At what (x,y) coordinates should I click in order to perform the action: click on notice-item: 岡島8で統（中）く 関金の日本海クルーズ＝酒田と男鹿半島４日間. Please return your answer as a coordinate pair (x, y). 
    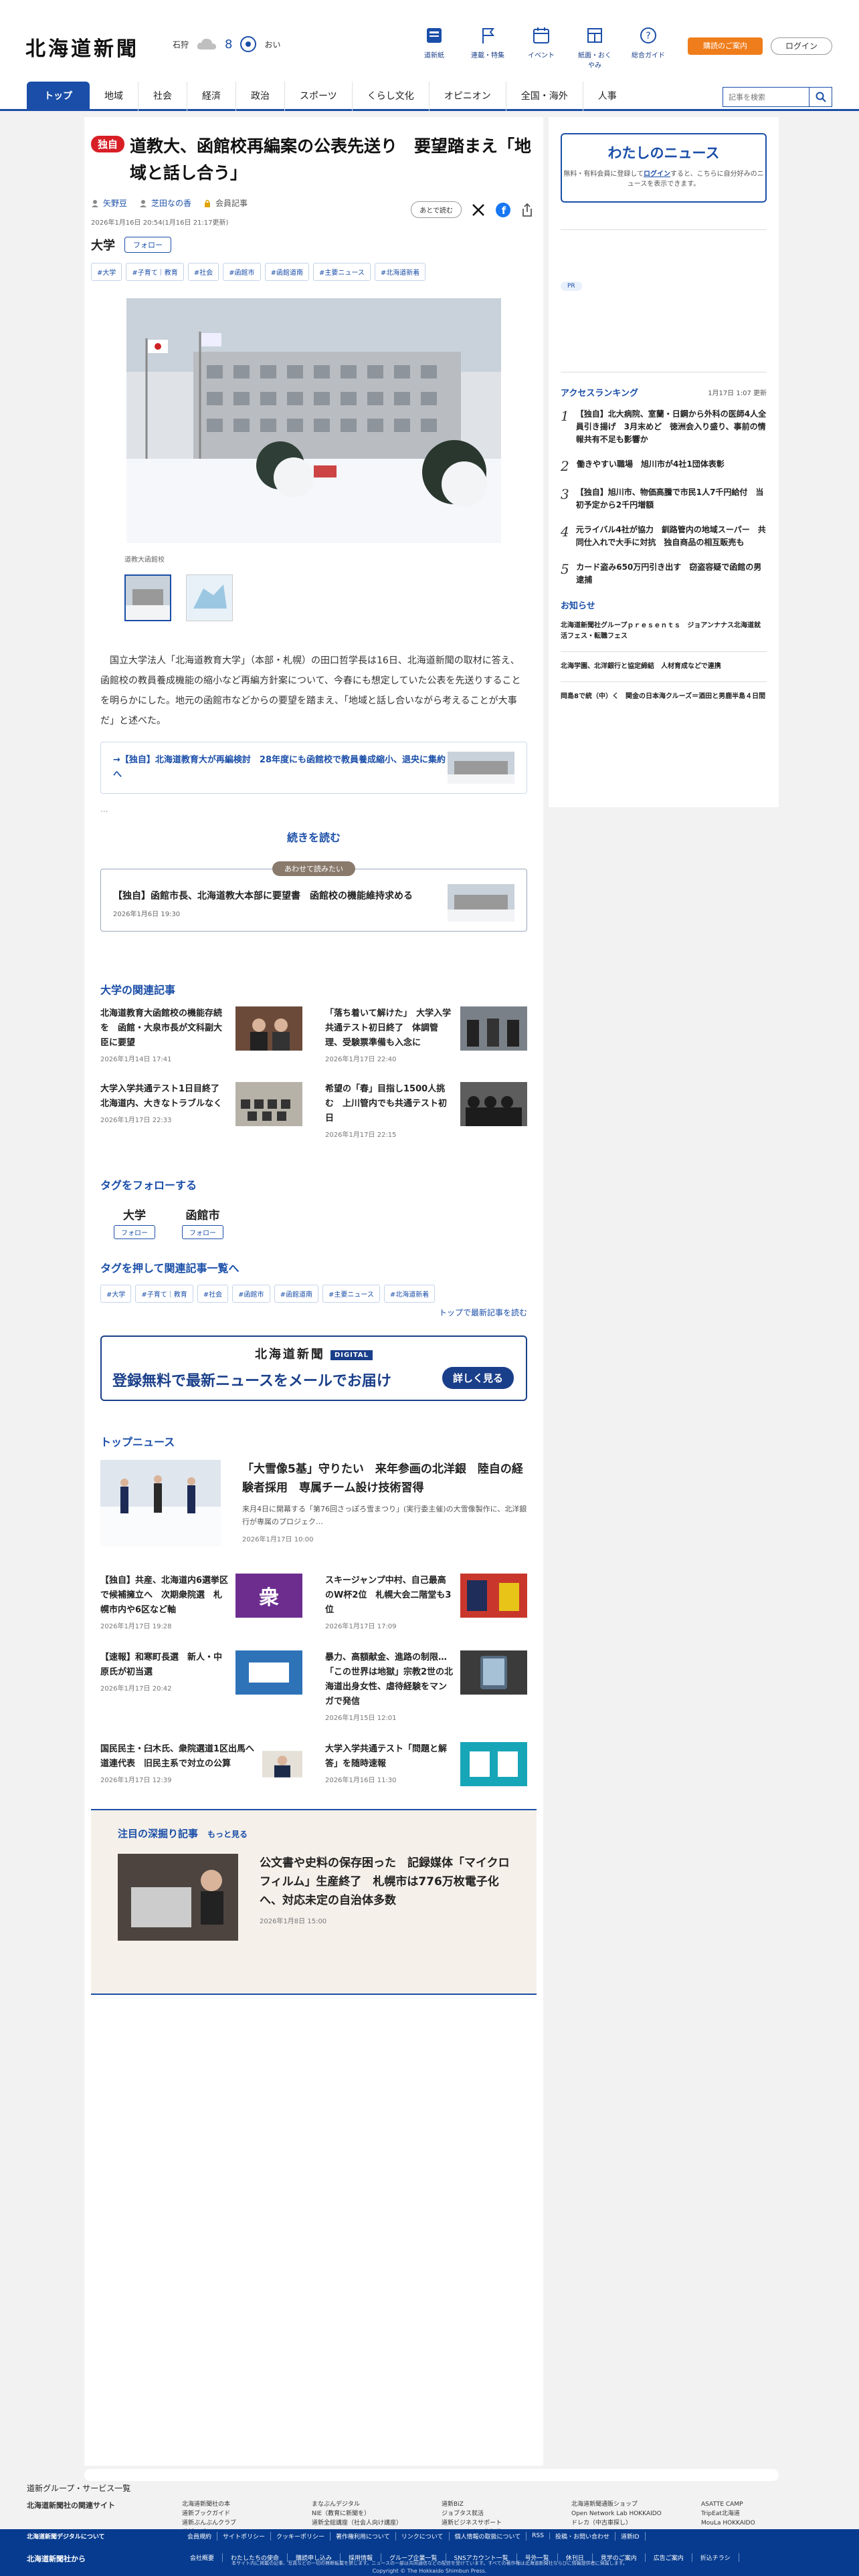
    Looking at the image, I should click on (664, 697).